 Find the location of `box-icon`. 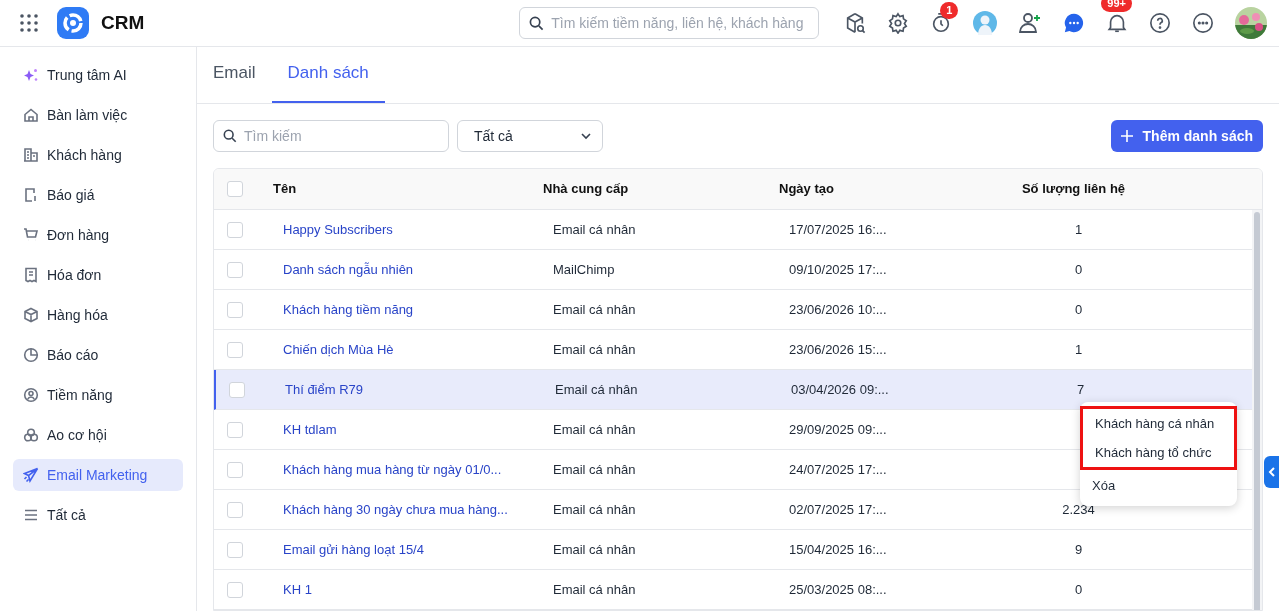

box-icon is located at coordinates (31, 315).